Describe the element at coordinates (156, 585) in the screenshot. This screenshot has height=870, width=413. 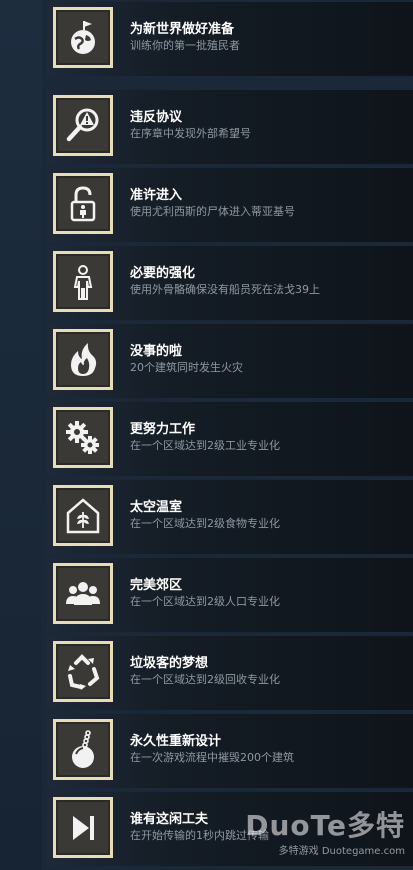
I see `achievement-title: 完美郊区` at that location.